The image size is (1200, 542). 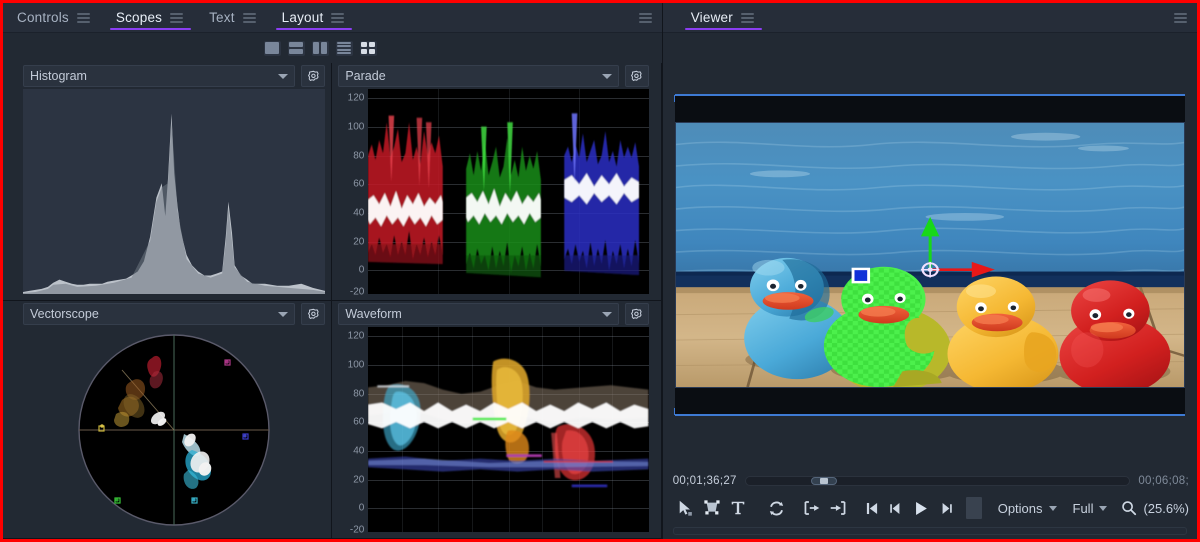 What do you see at coordinates (302, 17) in the screenshot?
I see `tab-layout-label: Layout` at bounding box center [302, 17].